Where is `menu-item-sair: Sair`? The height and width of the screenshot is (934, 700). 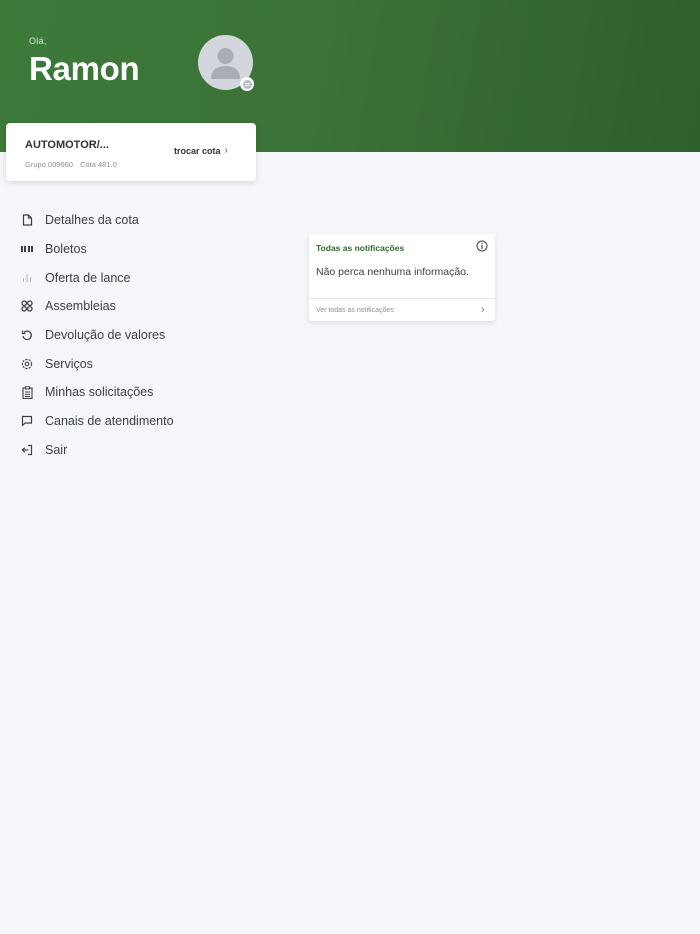
menu-item-sair: Sair is located at coordinates (97, 450).